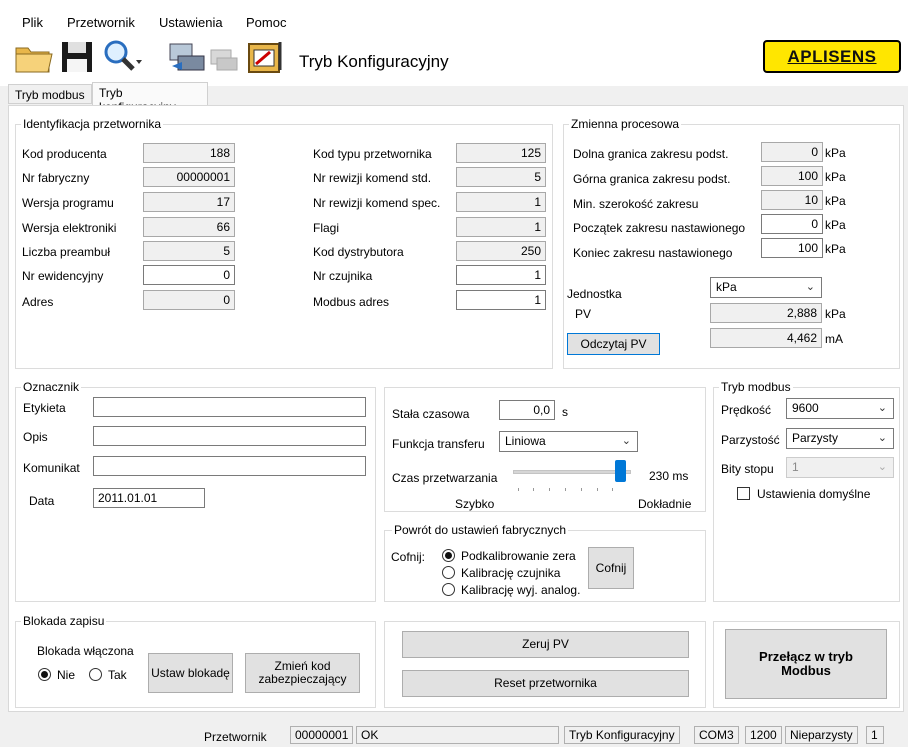 This screenshot has height=747, width=908. I want to click on tab-configuration: Tryb konfiguracyjny, so click(150, 98).